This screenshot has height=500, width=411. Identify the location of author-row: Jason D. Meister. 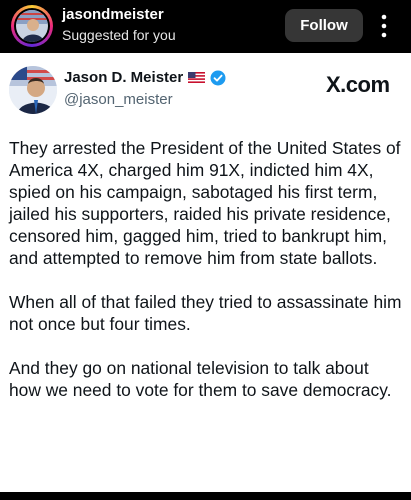
(145, 77).